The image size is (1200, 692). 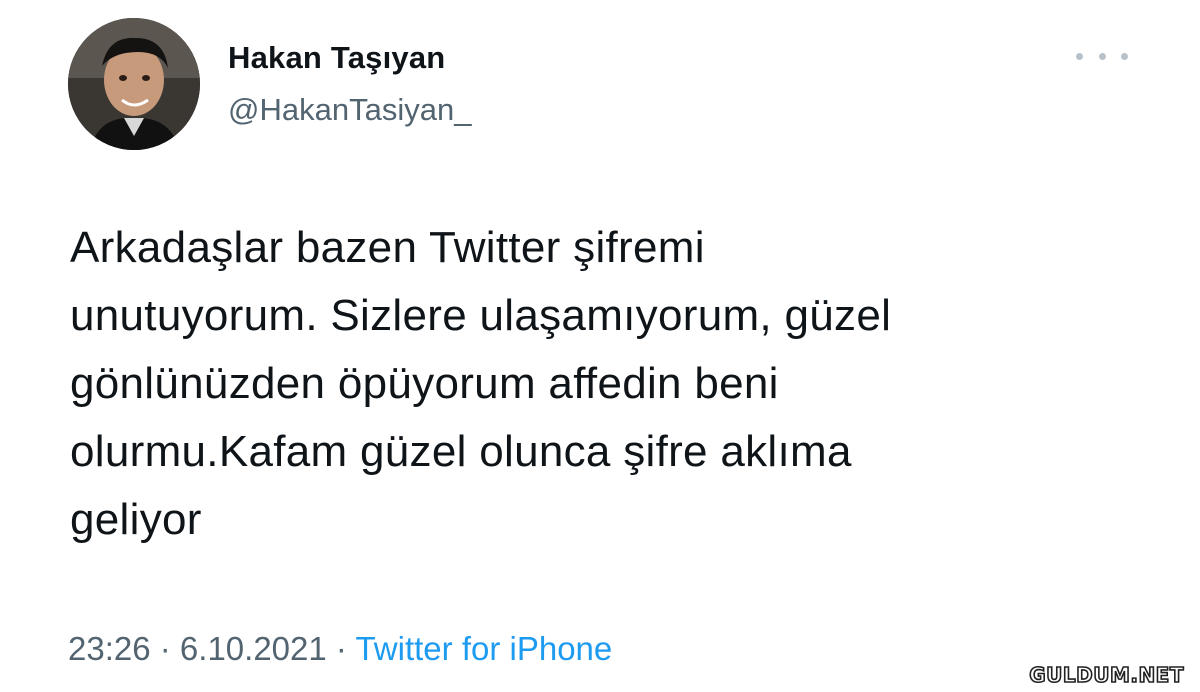 I want to click on more-options-button, so click(x=1102, y=56).